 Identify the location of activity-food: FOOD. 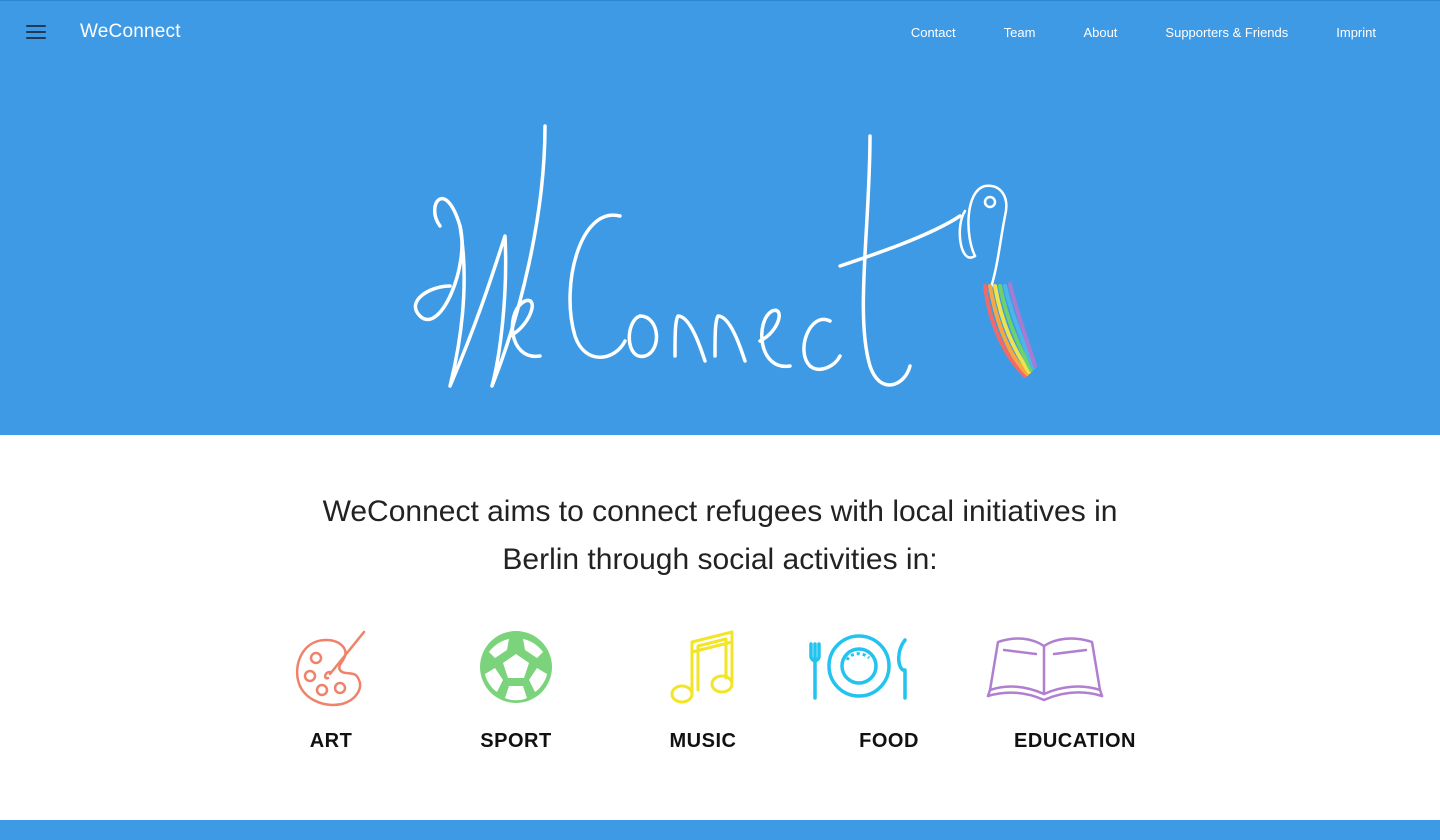
(889, 687).